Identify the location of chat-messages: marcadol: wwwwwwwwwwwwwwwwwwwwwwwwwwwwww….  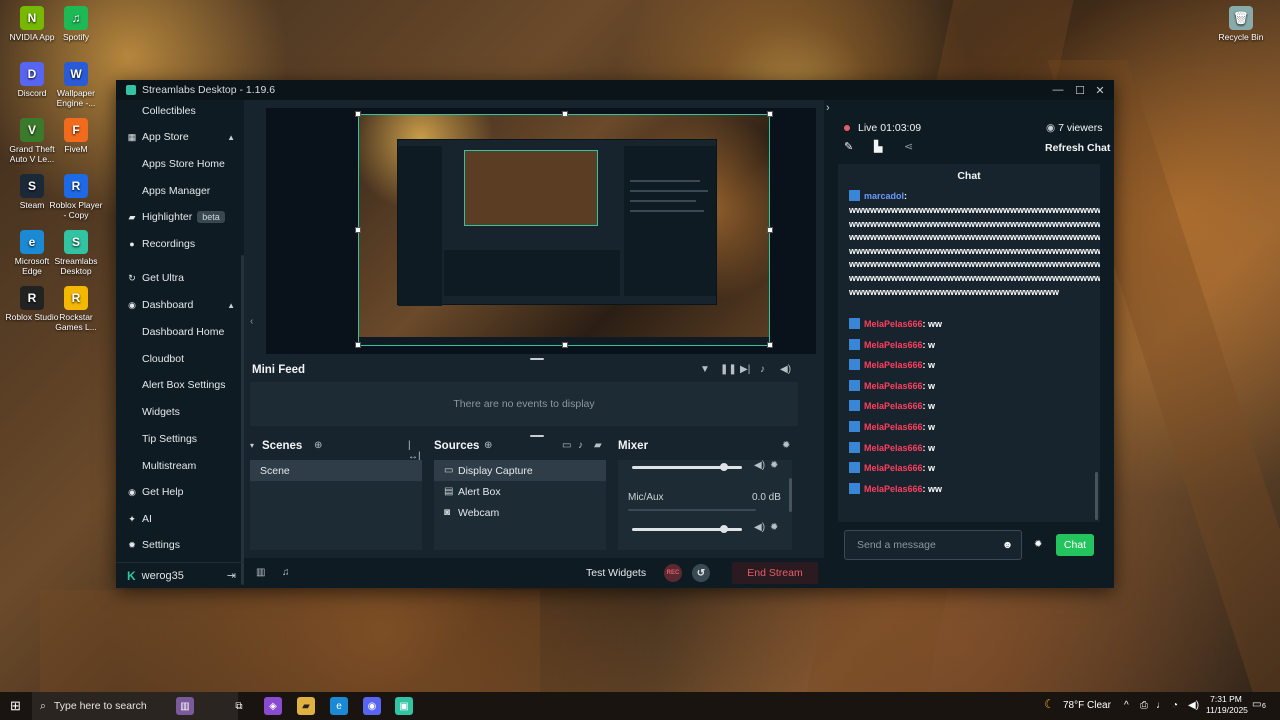
(969, 355).